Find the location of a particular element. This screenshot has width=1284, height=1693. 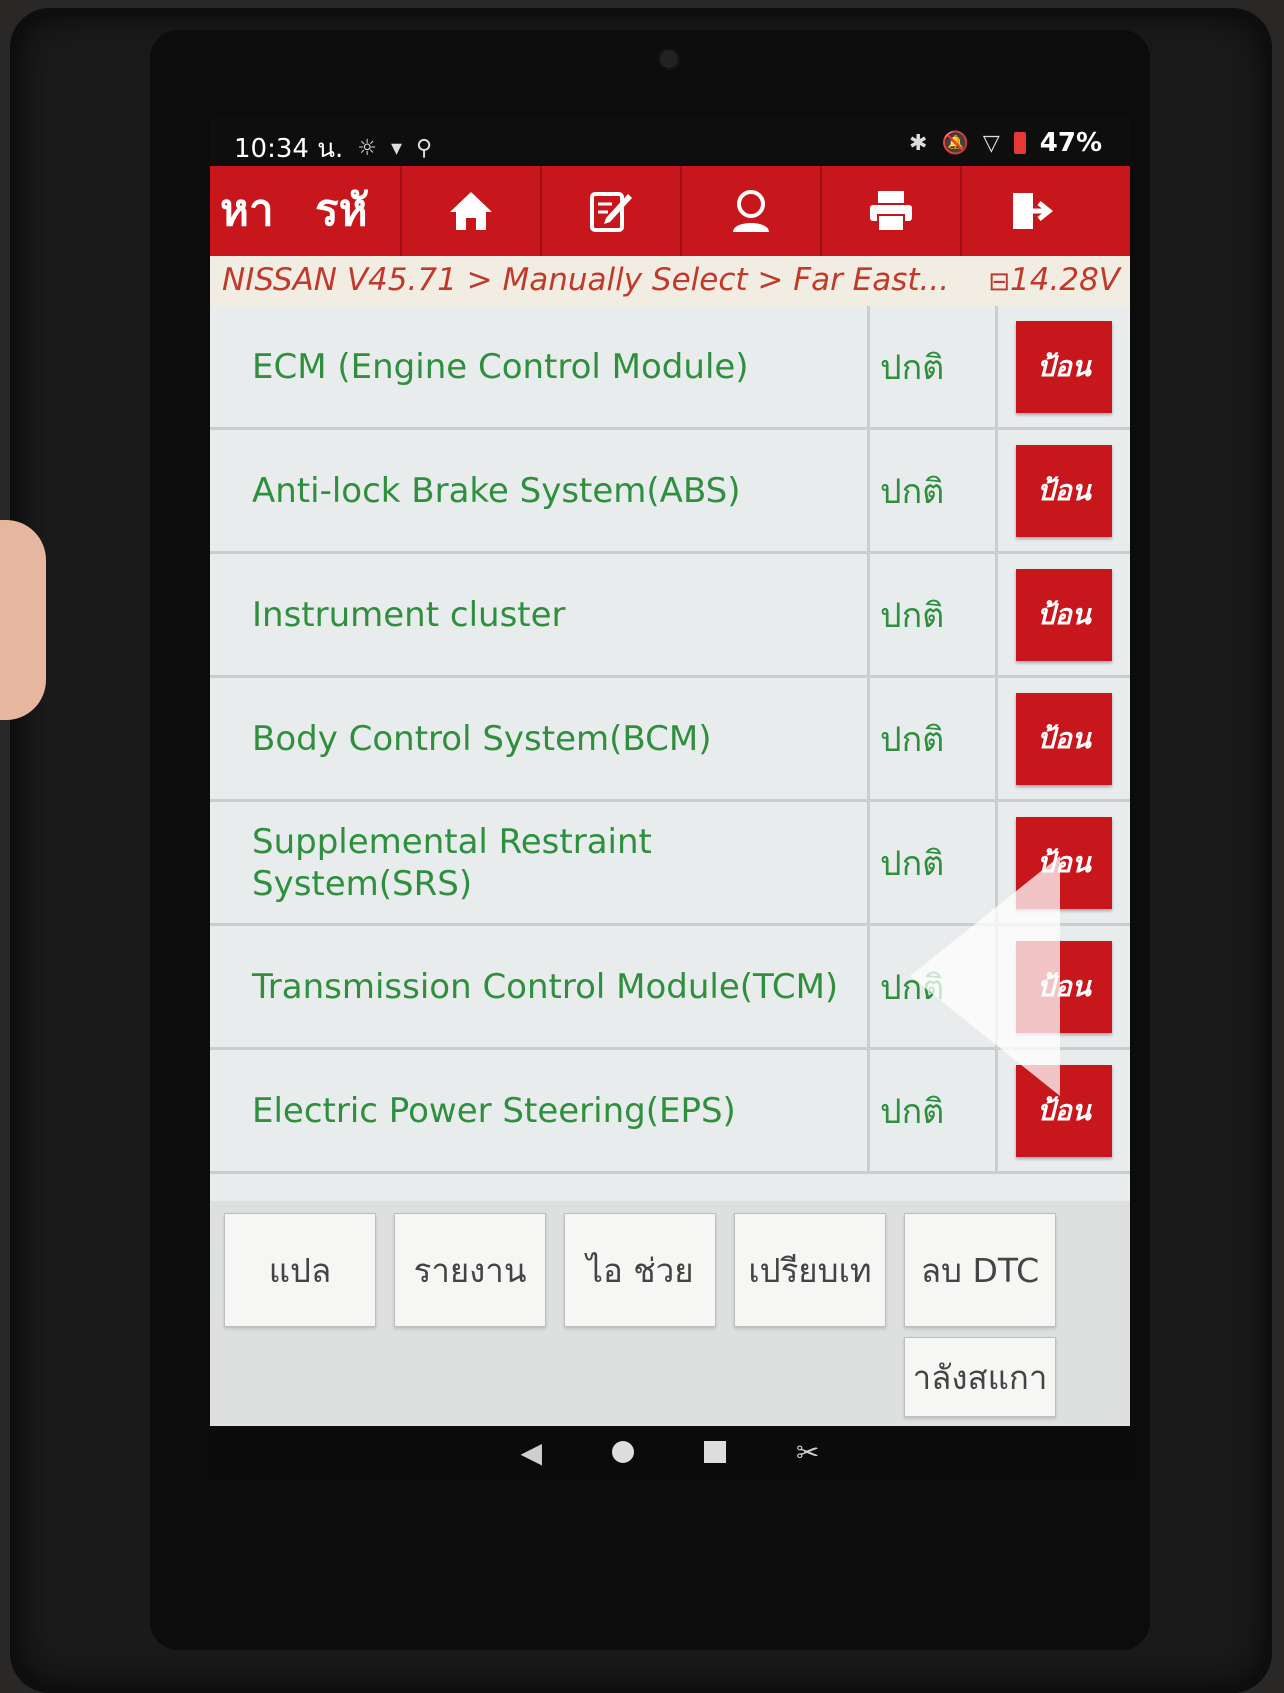

front-camera is located at coordinates (669, 59).